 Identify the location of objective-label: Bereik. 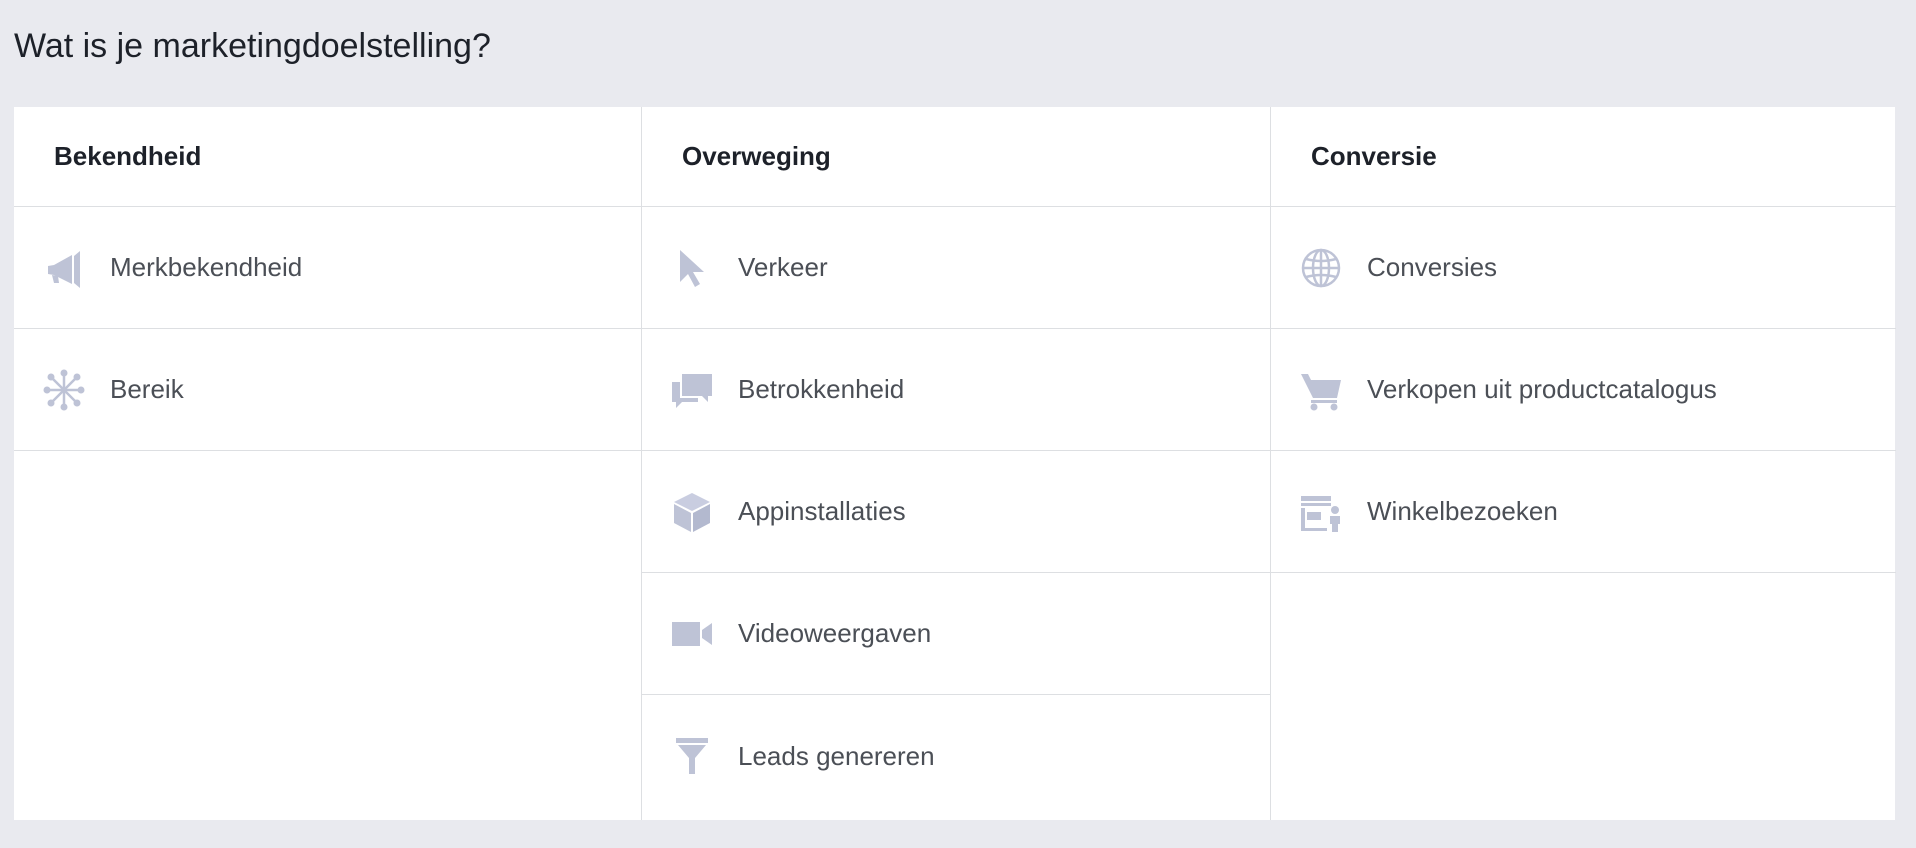
(147, 389).